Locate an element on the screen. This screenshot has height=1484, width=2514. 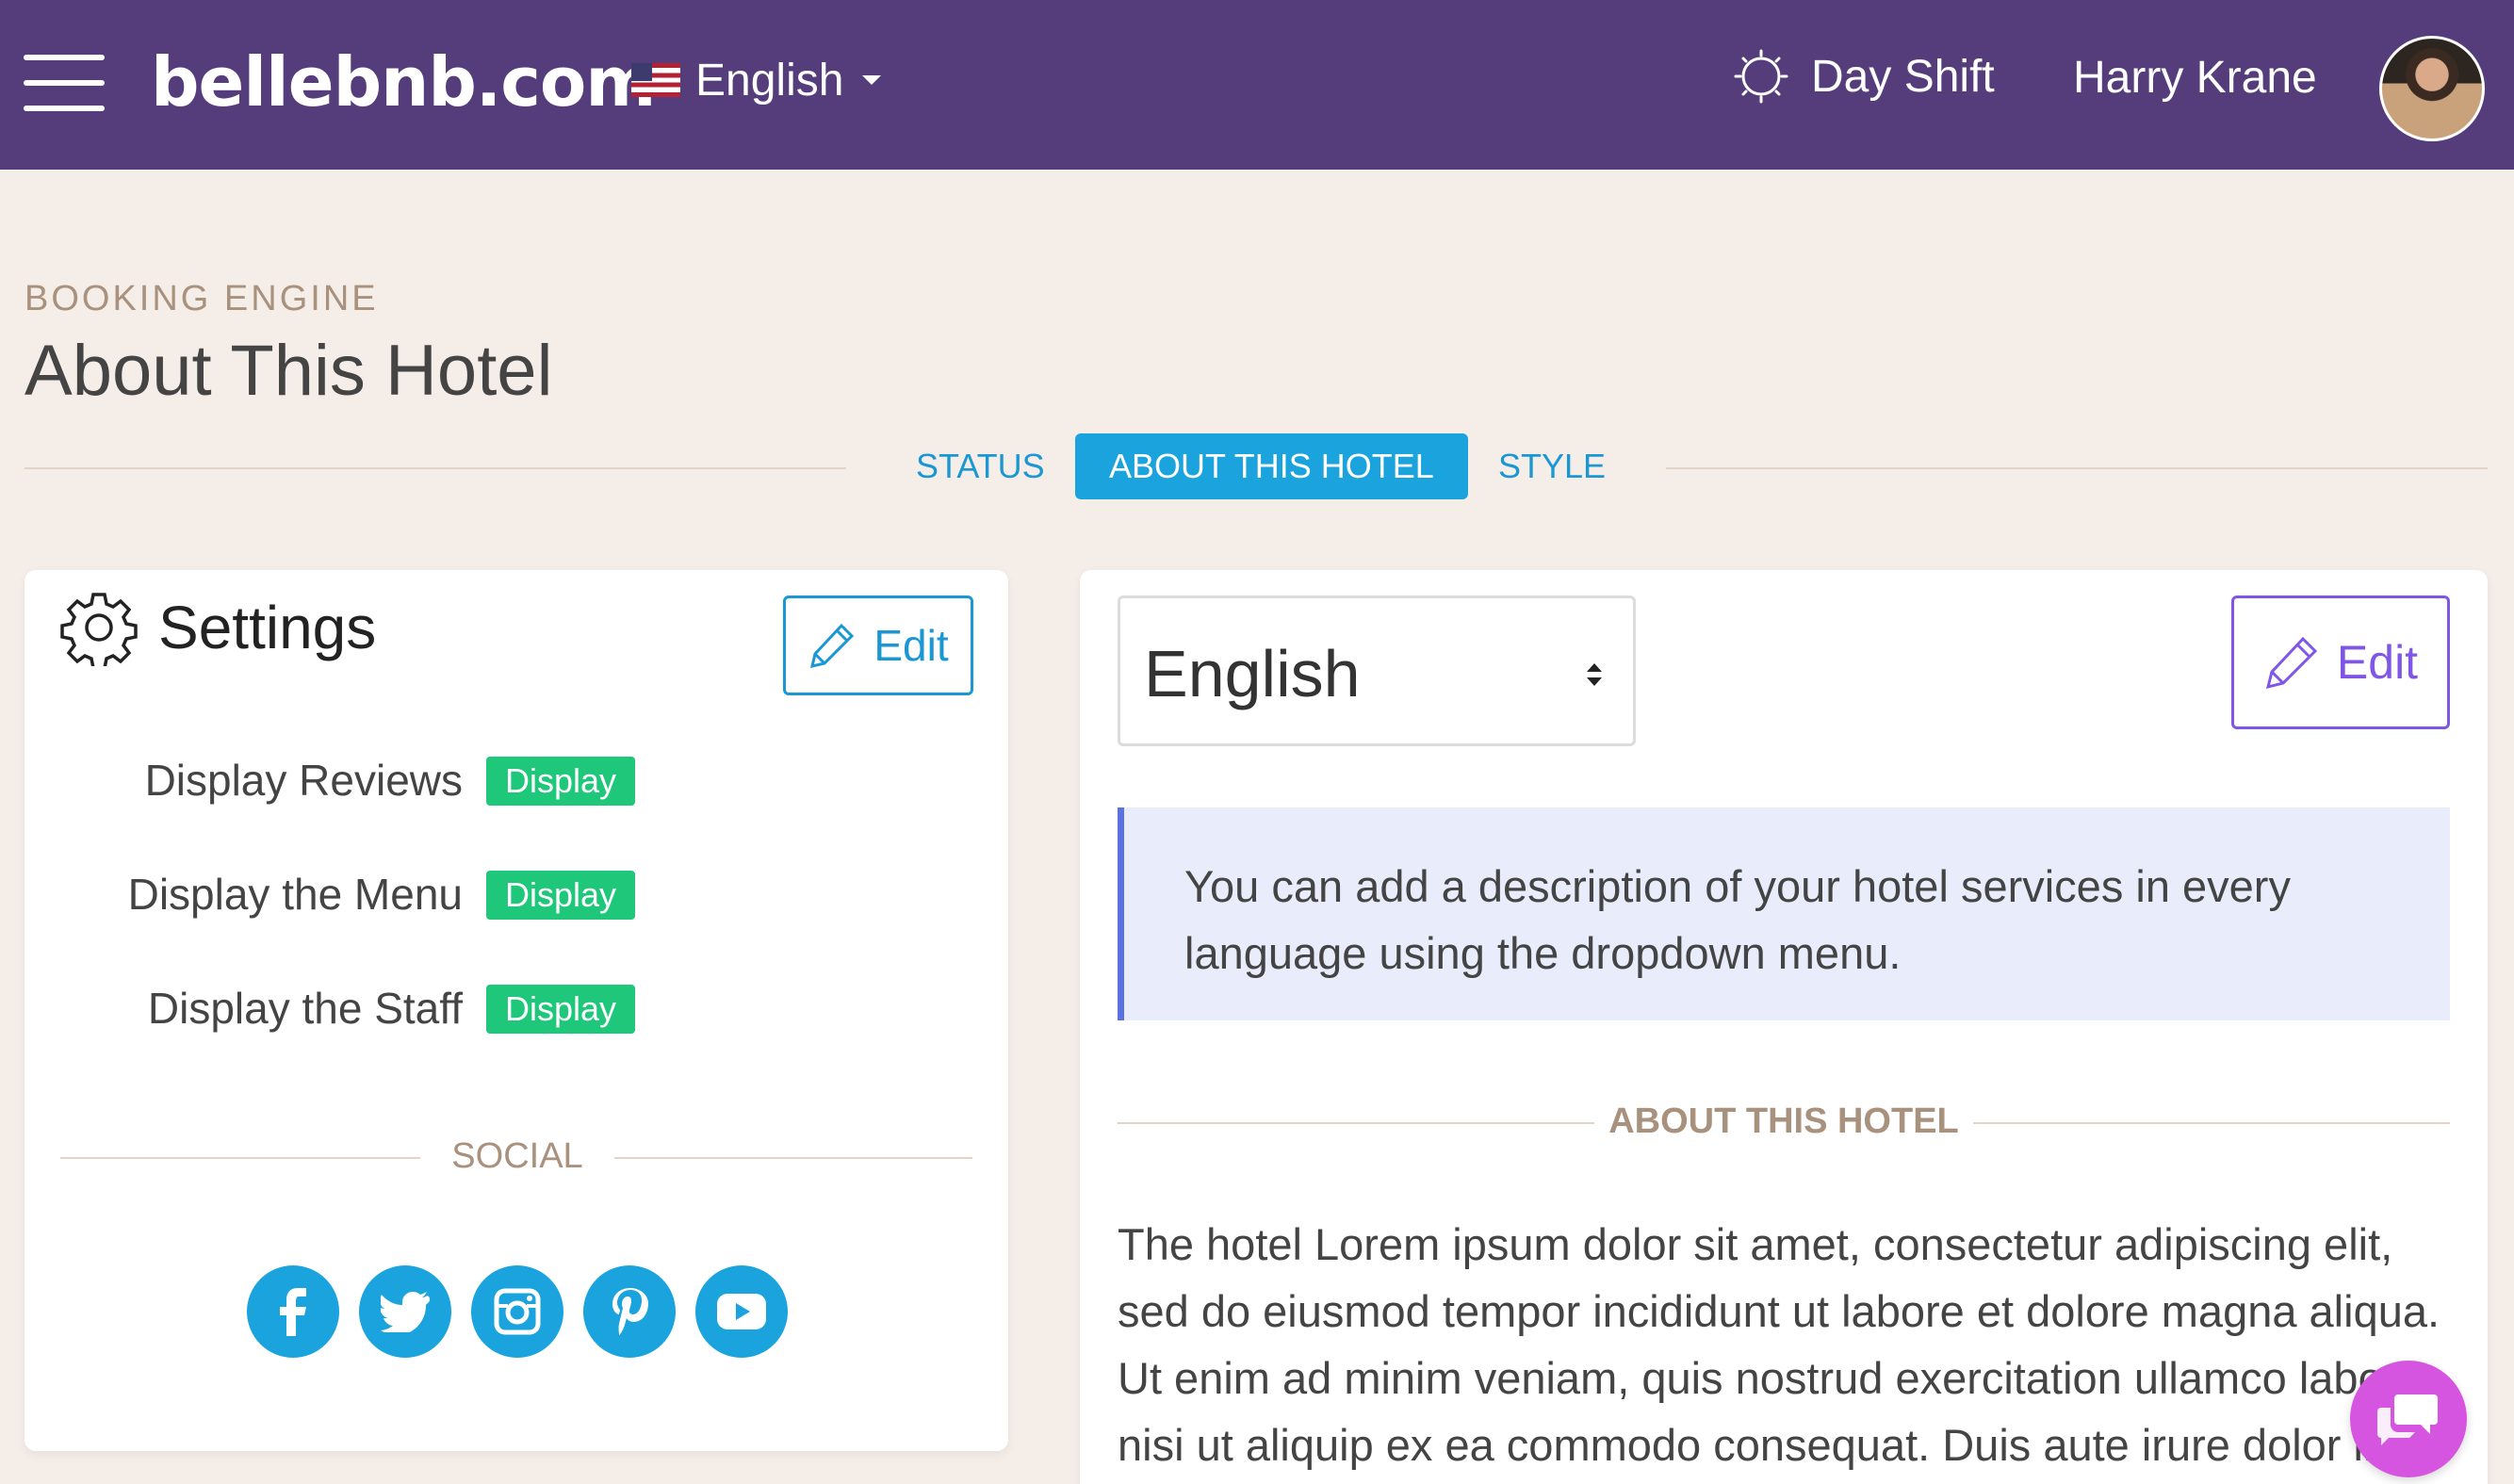
setting-label: Display Reviews is located at coordinates (303, 780).